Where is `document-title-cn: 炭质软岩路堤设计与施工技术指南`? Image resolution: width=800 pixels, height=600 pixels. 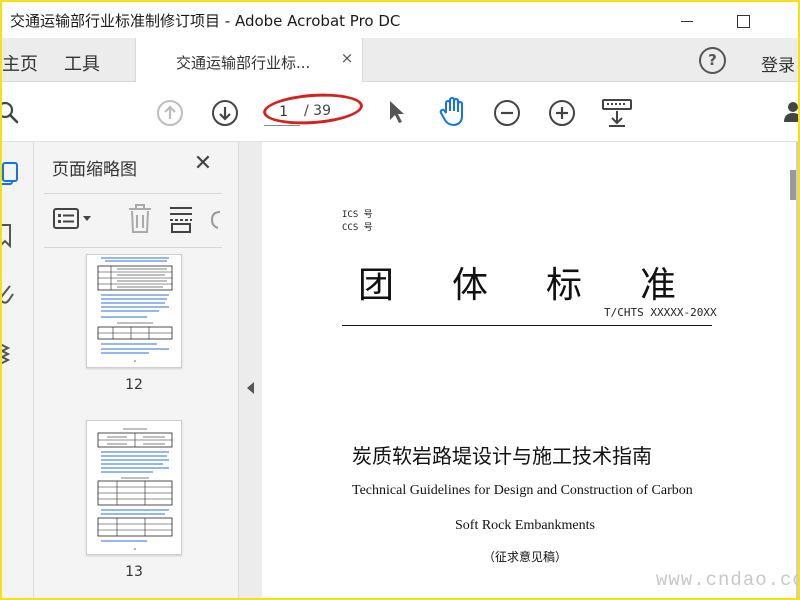
document-title-cn: 炭质软岩路堤设计与施工技术指南 is located at coordinates (502, 456).